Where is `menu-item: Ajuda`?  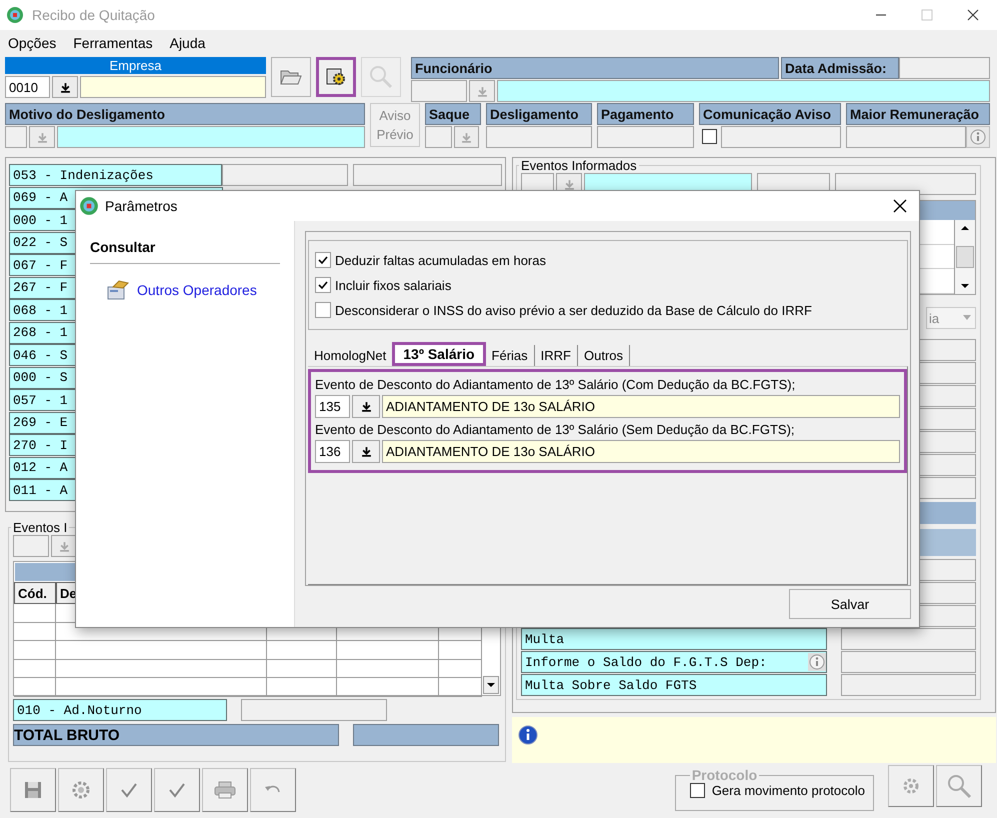
menu-item: Ajuda is located at coordinates (188, 42).